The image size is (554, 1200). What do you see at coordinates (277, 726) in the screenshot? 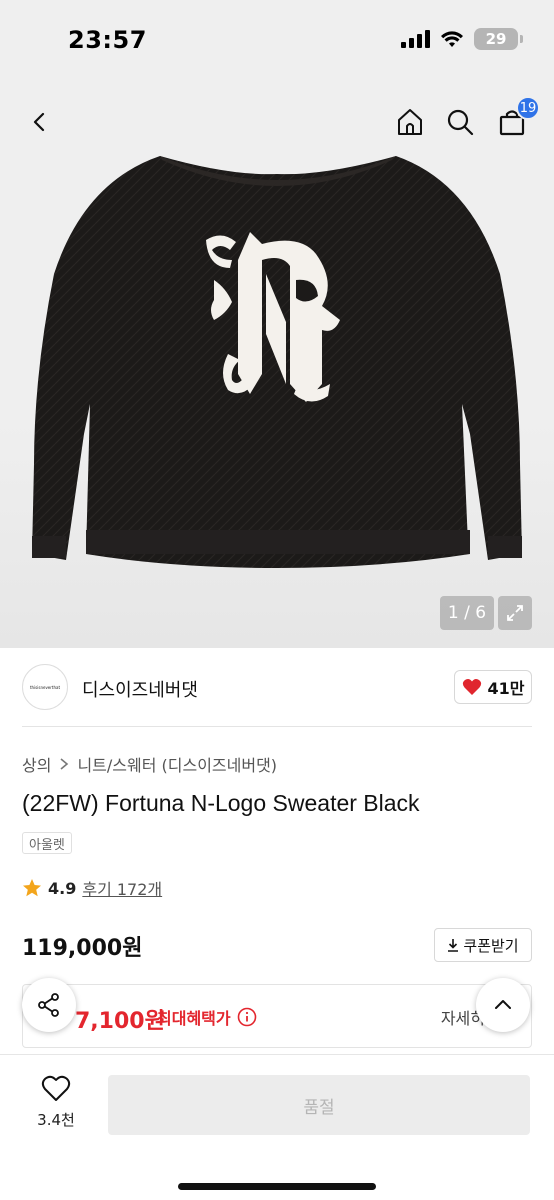
I see `divider` at bounding box center [277, 726].